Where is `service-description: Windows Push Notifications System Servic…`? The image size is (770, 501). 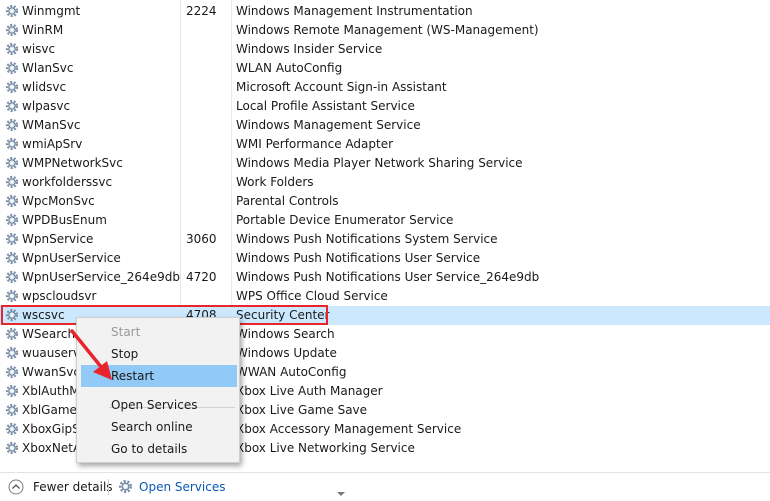
service-description: Windows Push Notifications System Servic… is located at coordinates (367, 239).